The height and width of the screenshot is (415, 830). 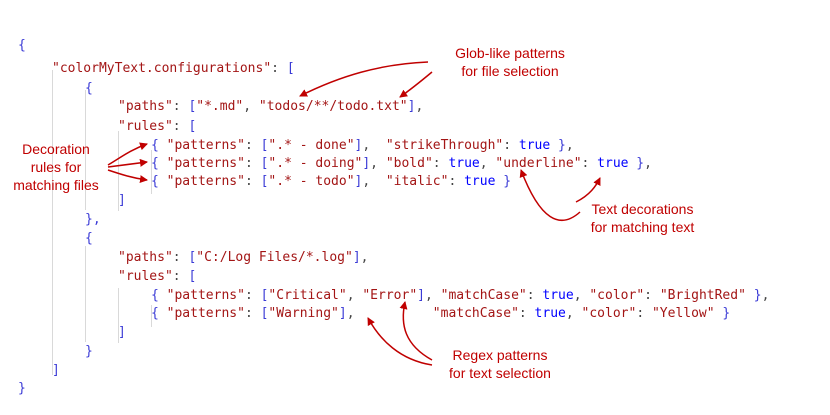 What do you see at coordinates (588, 190) in the screenshot?
I see `arrow-text-brace` at bounding box center [588, 190].